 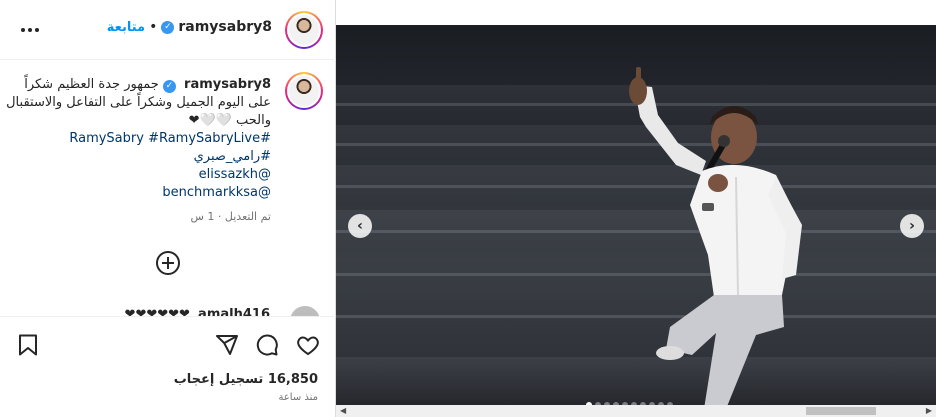 I want to click on previous-image-button: ‹, so click(x=360, y=226).